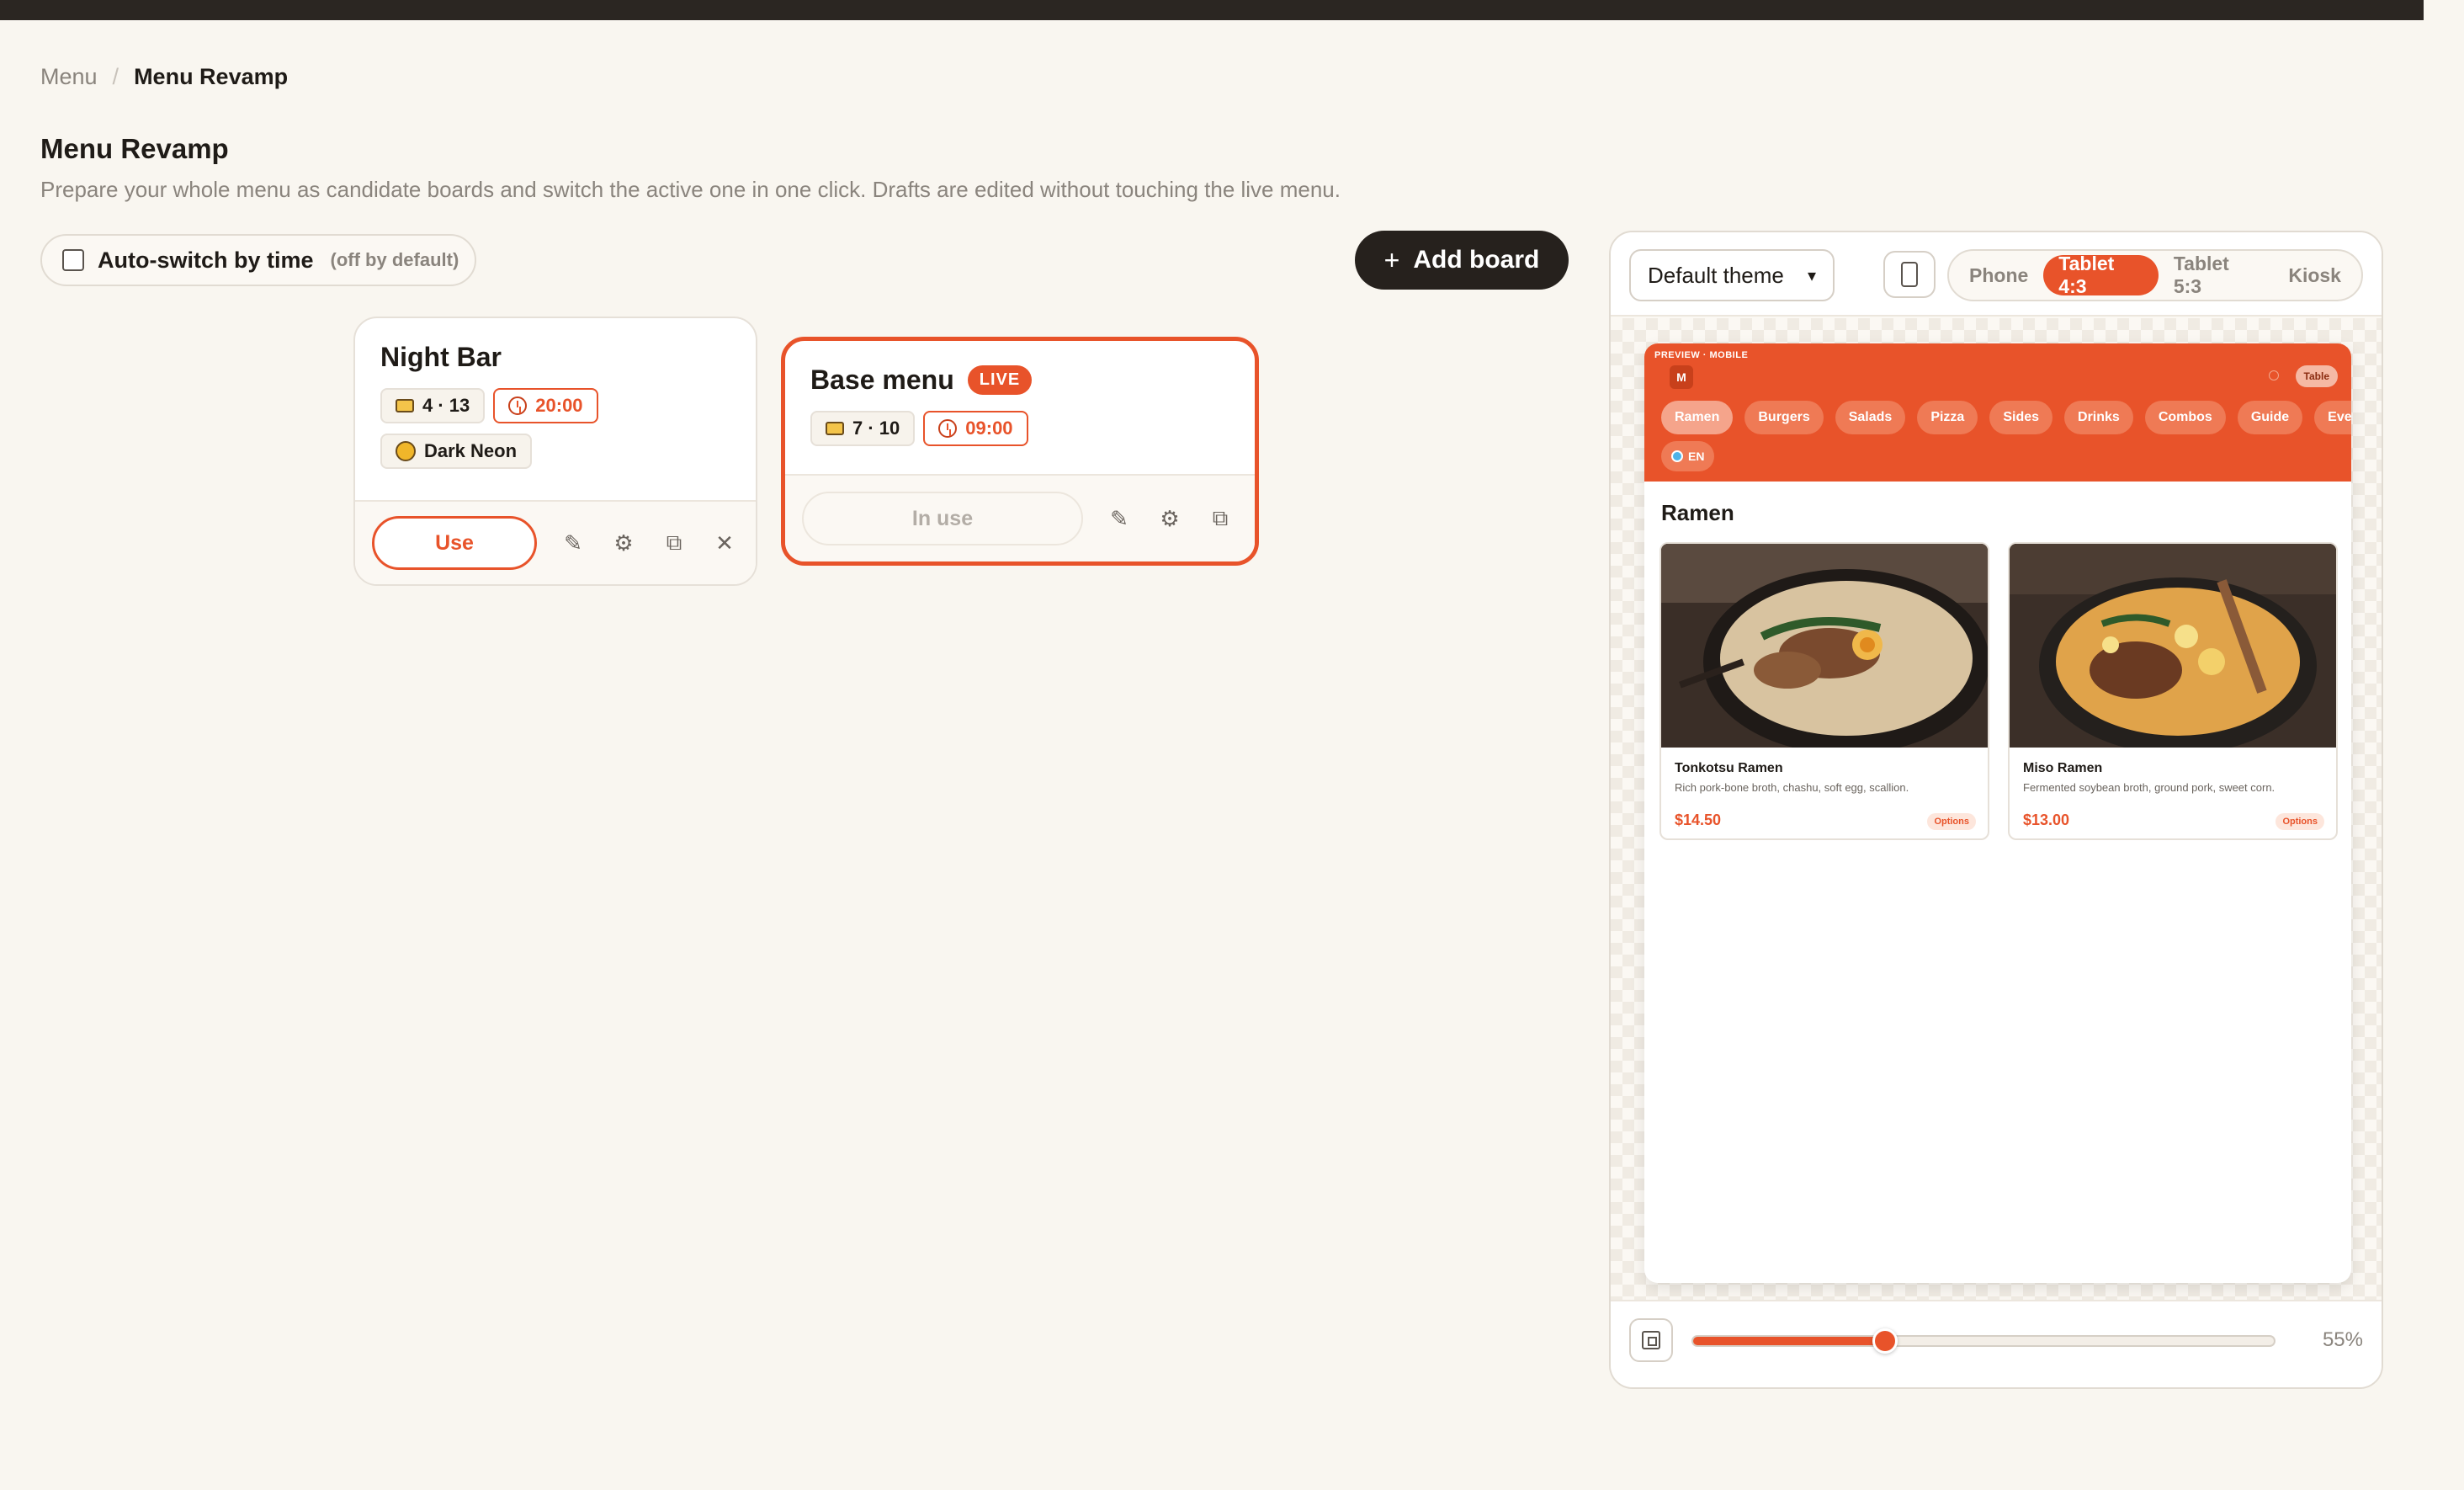  Describe the element at coordinates (1698, 820) in the screenshot. I see `dish-price: $14.50` at that location.